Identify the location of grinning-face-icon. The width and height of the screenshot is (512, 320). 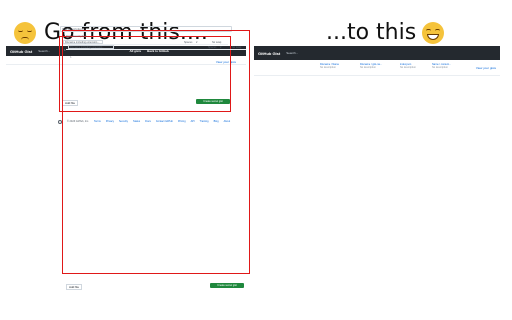
(433, 32).